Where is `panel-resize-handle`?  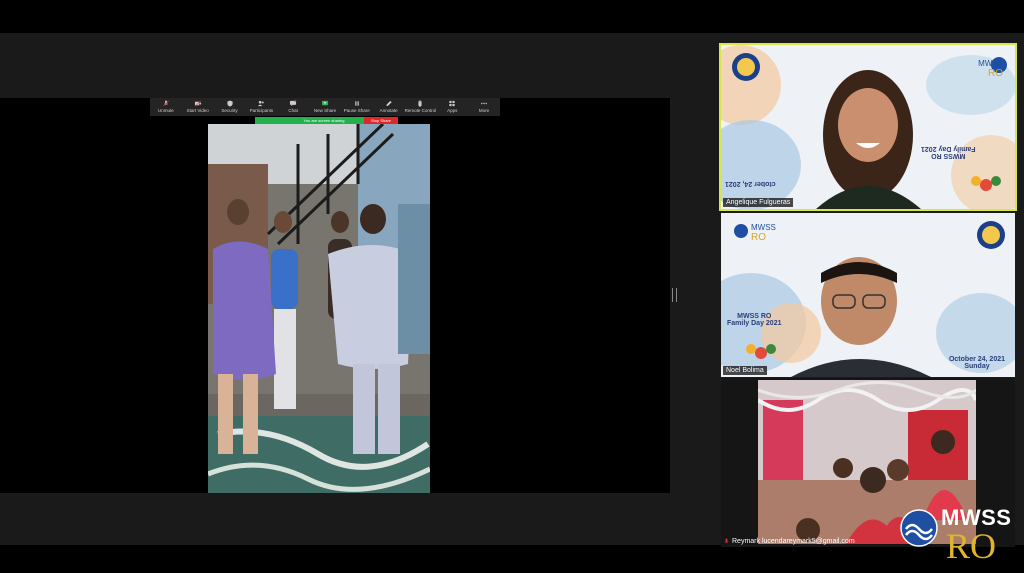 panel-resize-handle is located at coordinates (674, 295).